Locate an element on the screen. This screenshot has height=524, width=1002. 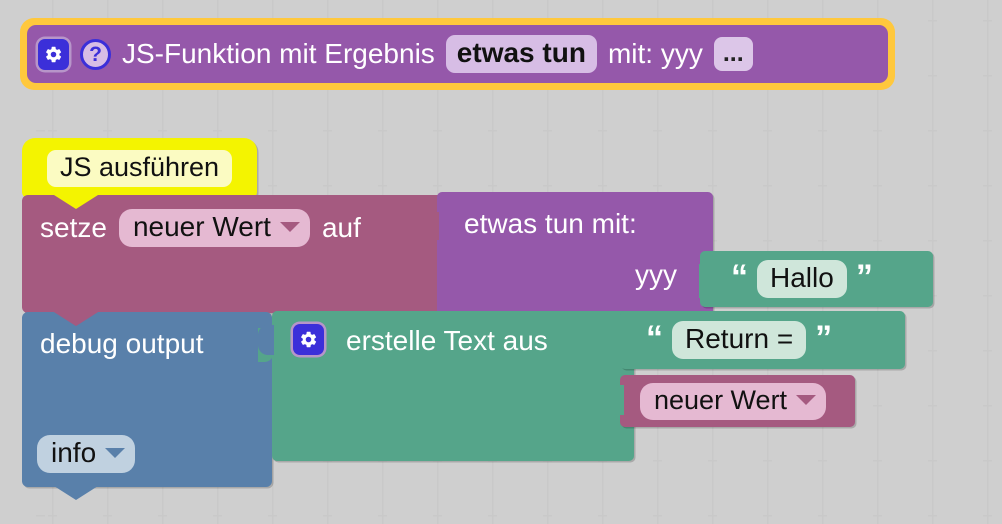
variable-neuer-wert-block: neuer Wert is located at coordinates (732, 401).